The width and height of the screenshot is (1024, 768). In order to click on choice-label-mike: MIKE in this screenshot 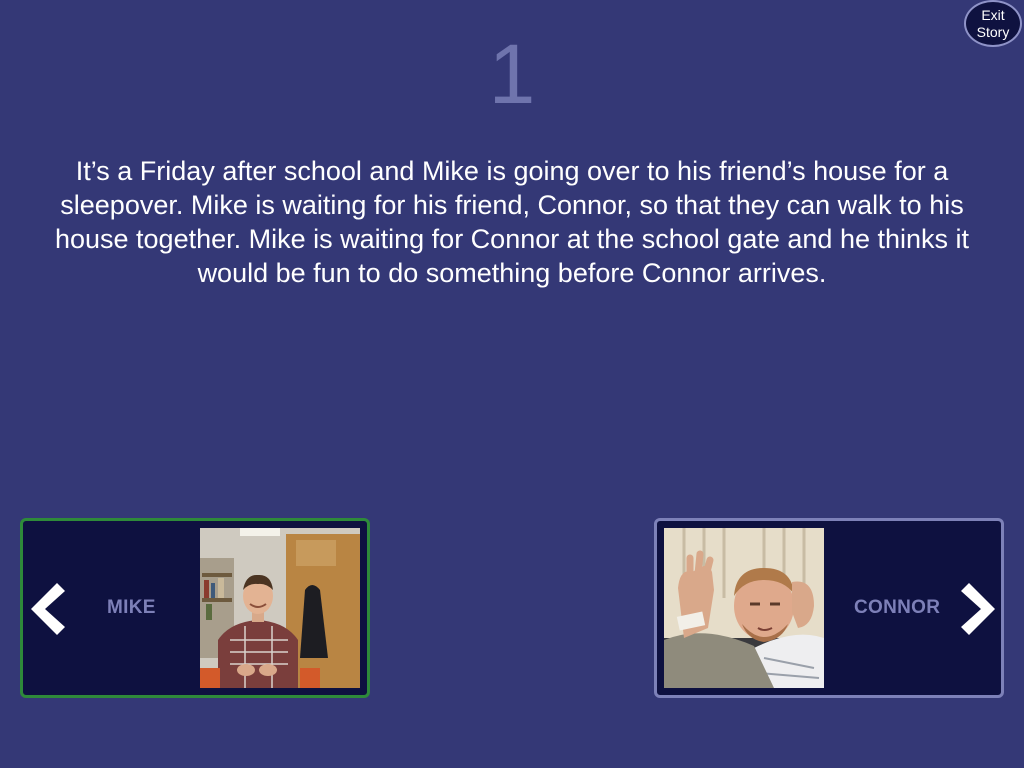, I will do `click(131, 607)`.